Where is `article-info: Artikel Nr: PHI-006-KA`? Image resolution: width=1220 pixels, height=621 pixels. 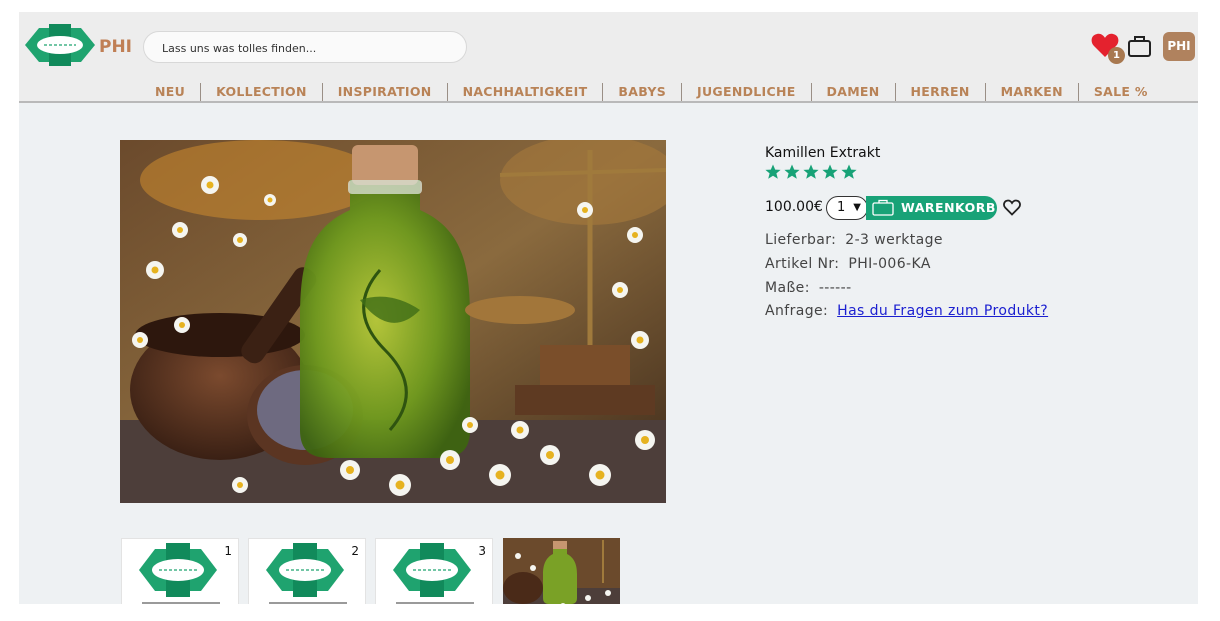
article-info: Artikel Nr: PHI-006-KA is located at coordinates (848, 264).